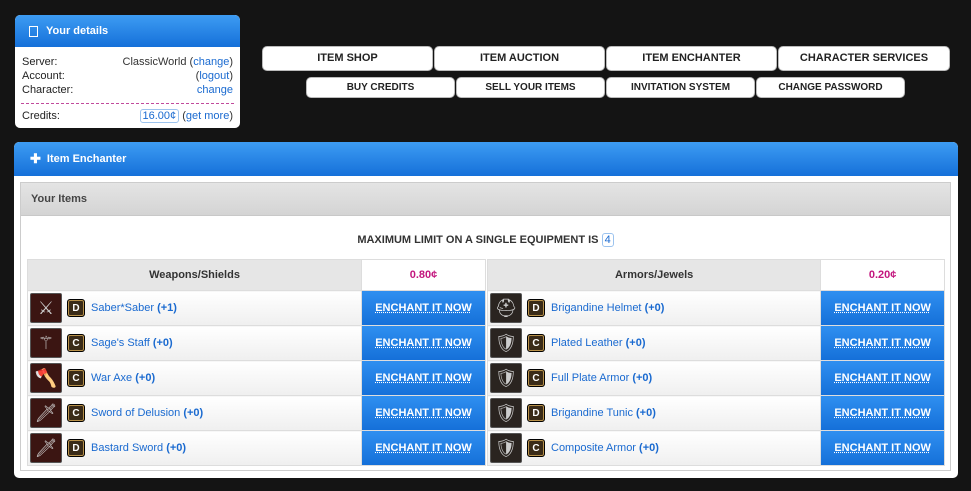 This screenshot has width=971, height=491. What do you see at coordinates (506, 308) in the screenshot?
I see `helmet-icon: ⛑` at bounding box center [506, 308].